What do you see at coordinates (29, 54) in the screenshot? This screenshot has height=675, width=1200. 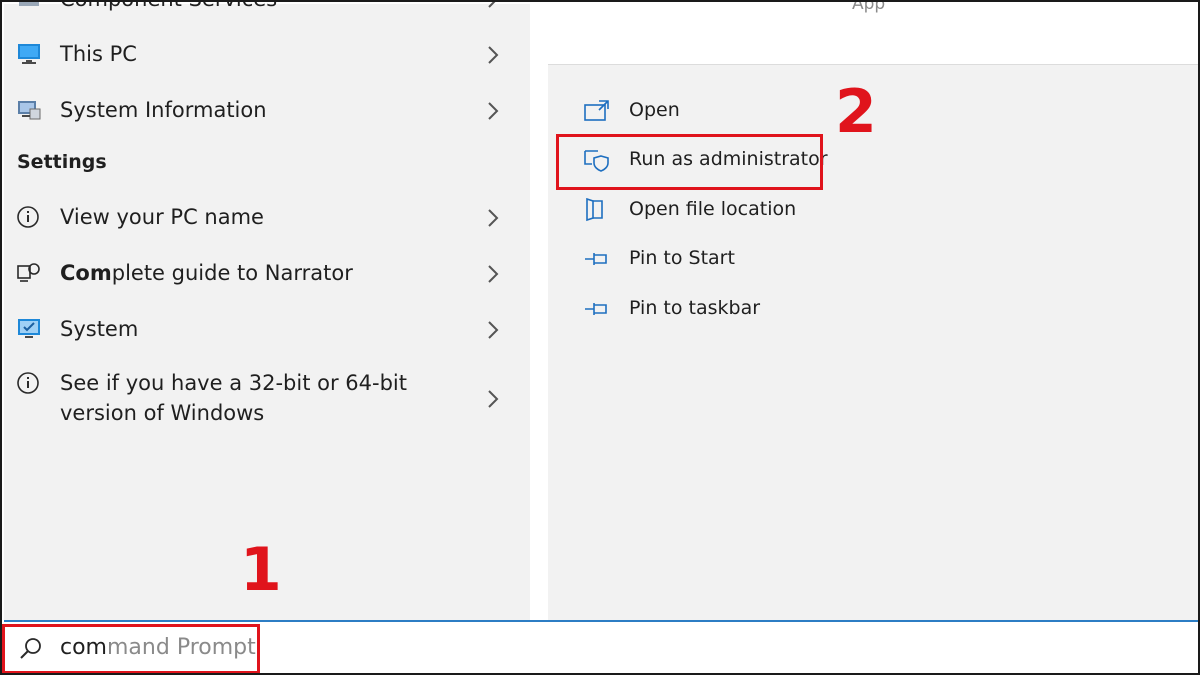 I see `monitor-icon` at bounding box center [29, 54].